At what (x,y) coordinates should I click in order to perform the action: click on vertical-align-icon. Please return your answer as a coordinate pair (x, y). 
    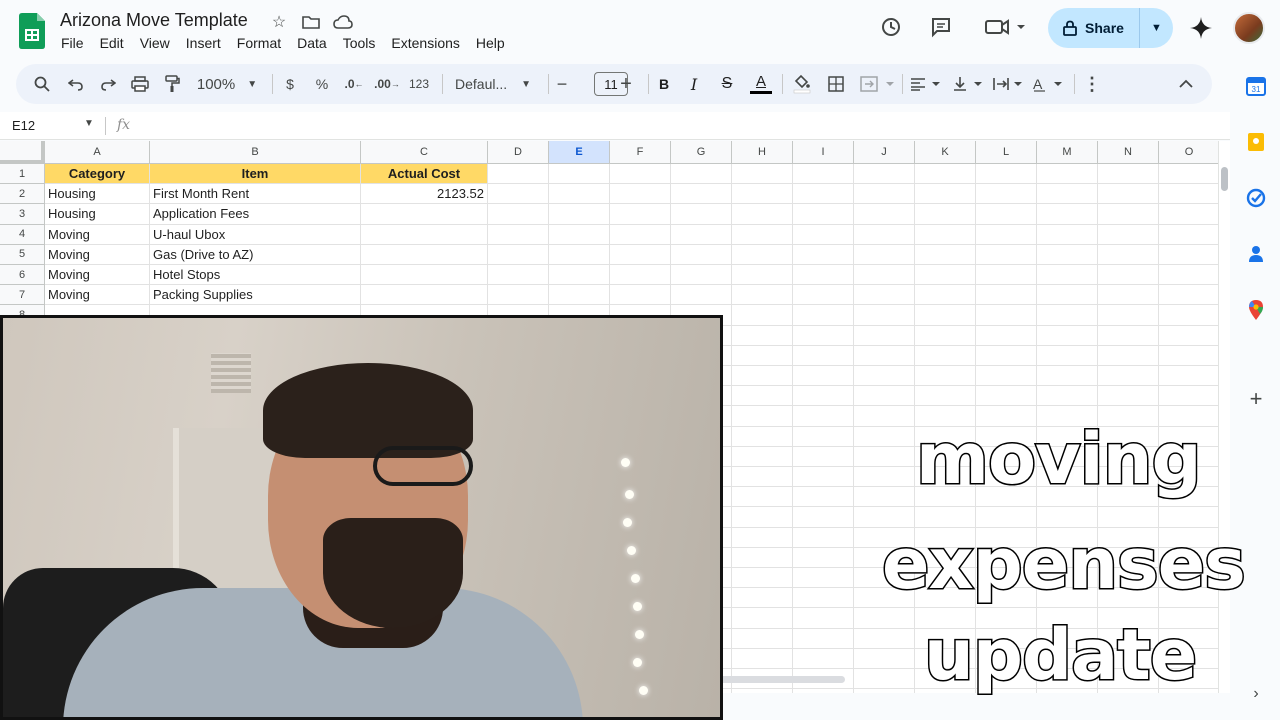
    Looking at the image, I should click on (968, 84).